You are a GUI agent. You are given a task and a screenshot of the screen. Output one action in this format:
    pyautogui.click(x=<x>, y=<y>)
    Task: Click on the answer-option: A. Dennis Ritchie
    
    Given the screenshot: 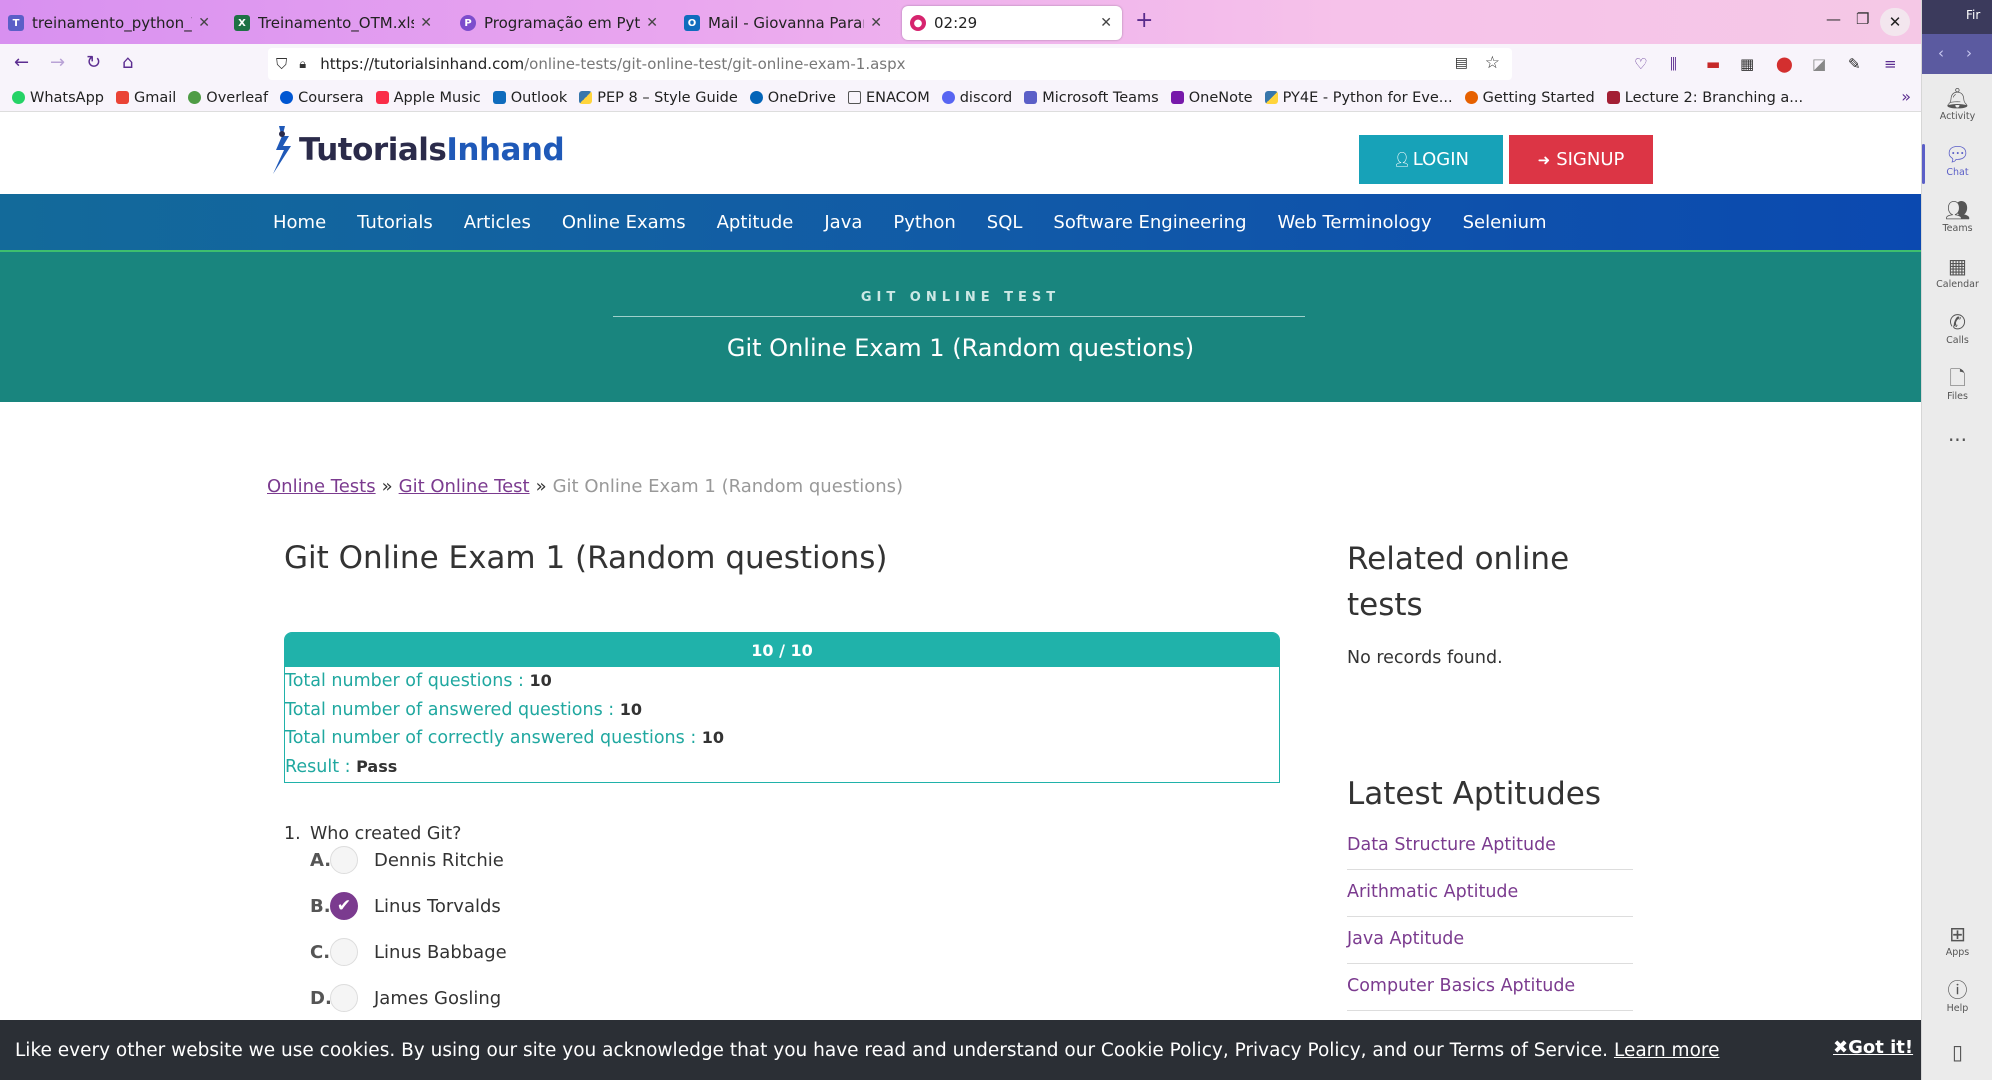 What is the action you would take?
    pyautogui.click(x=407, y=860)
    